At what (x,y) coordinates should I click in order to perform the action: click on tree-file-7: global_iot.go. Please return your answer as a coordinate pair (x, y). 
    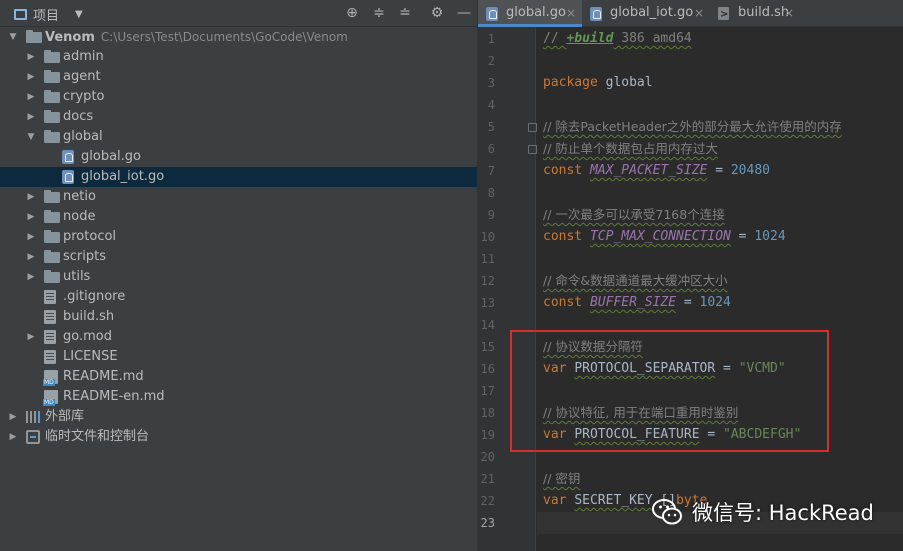
    Looking at the image, I should click on (238, 177).